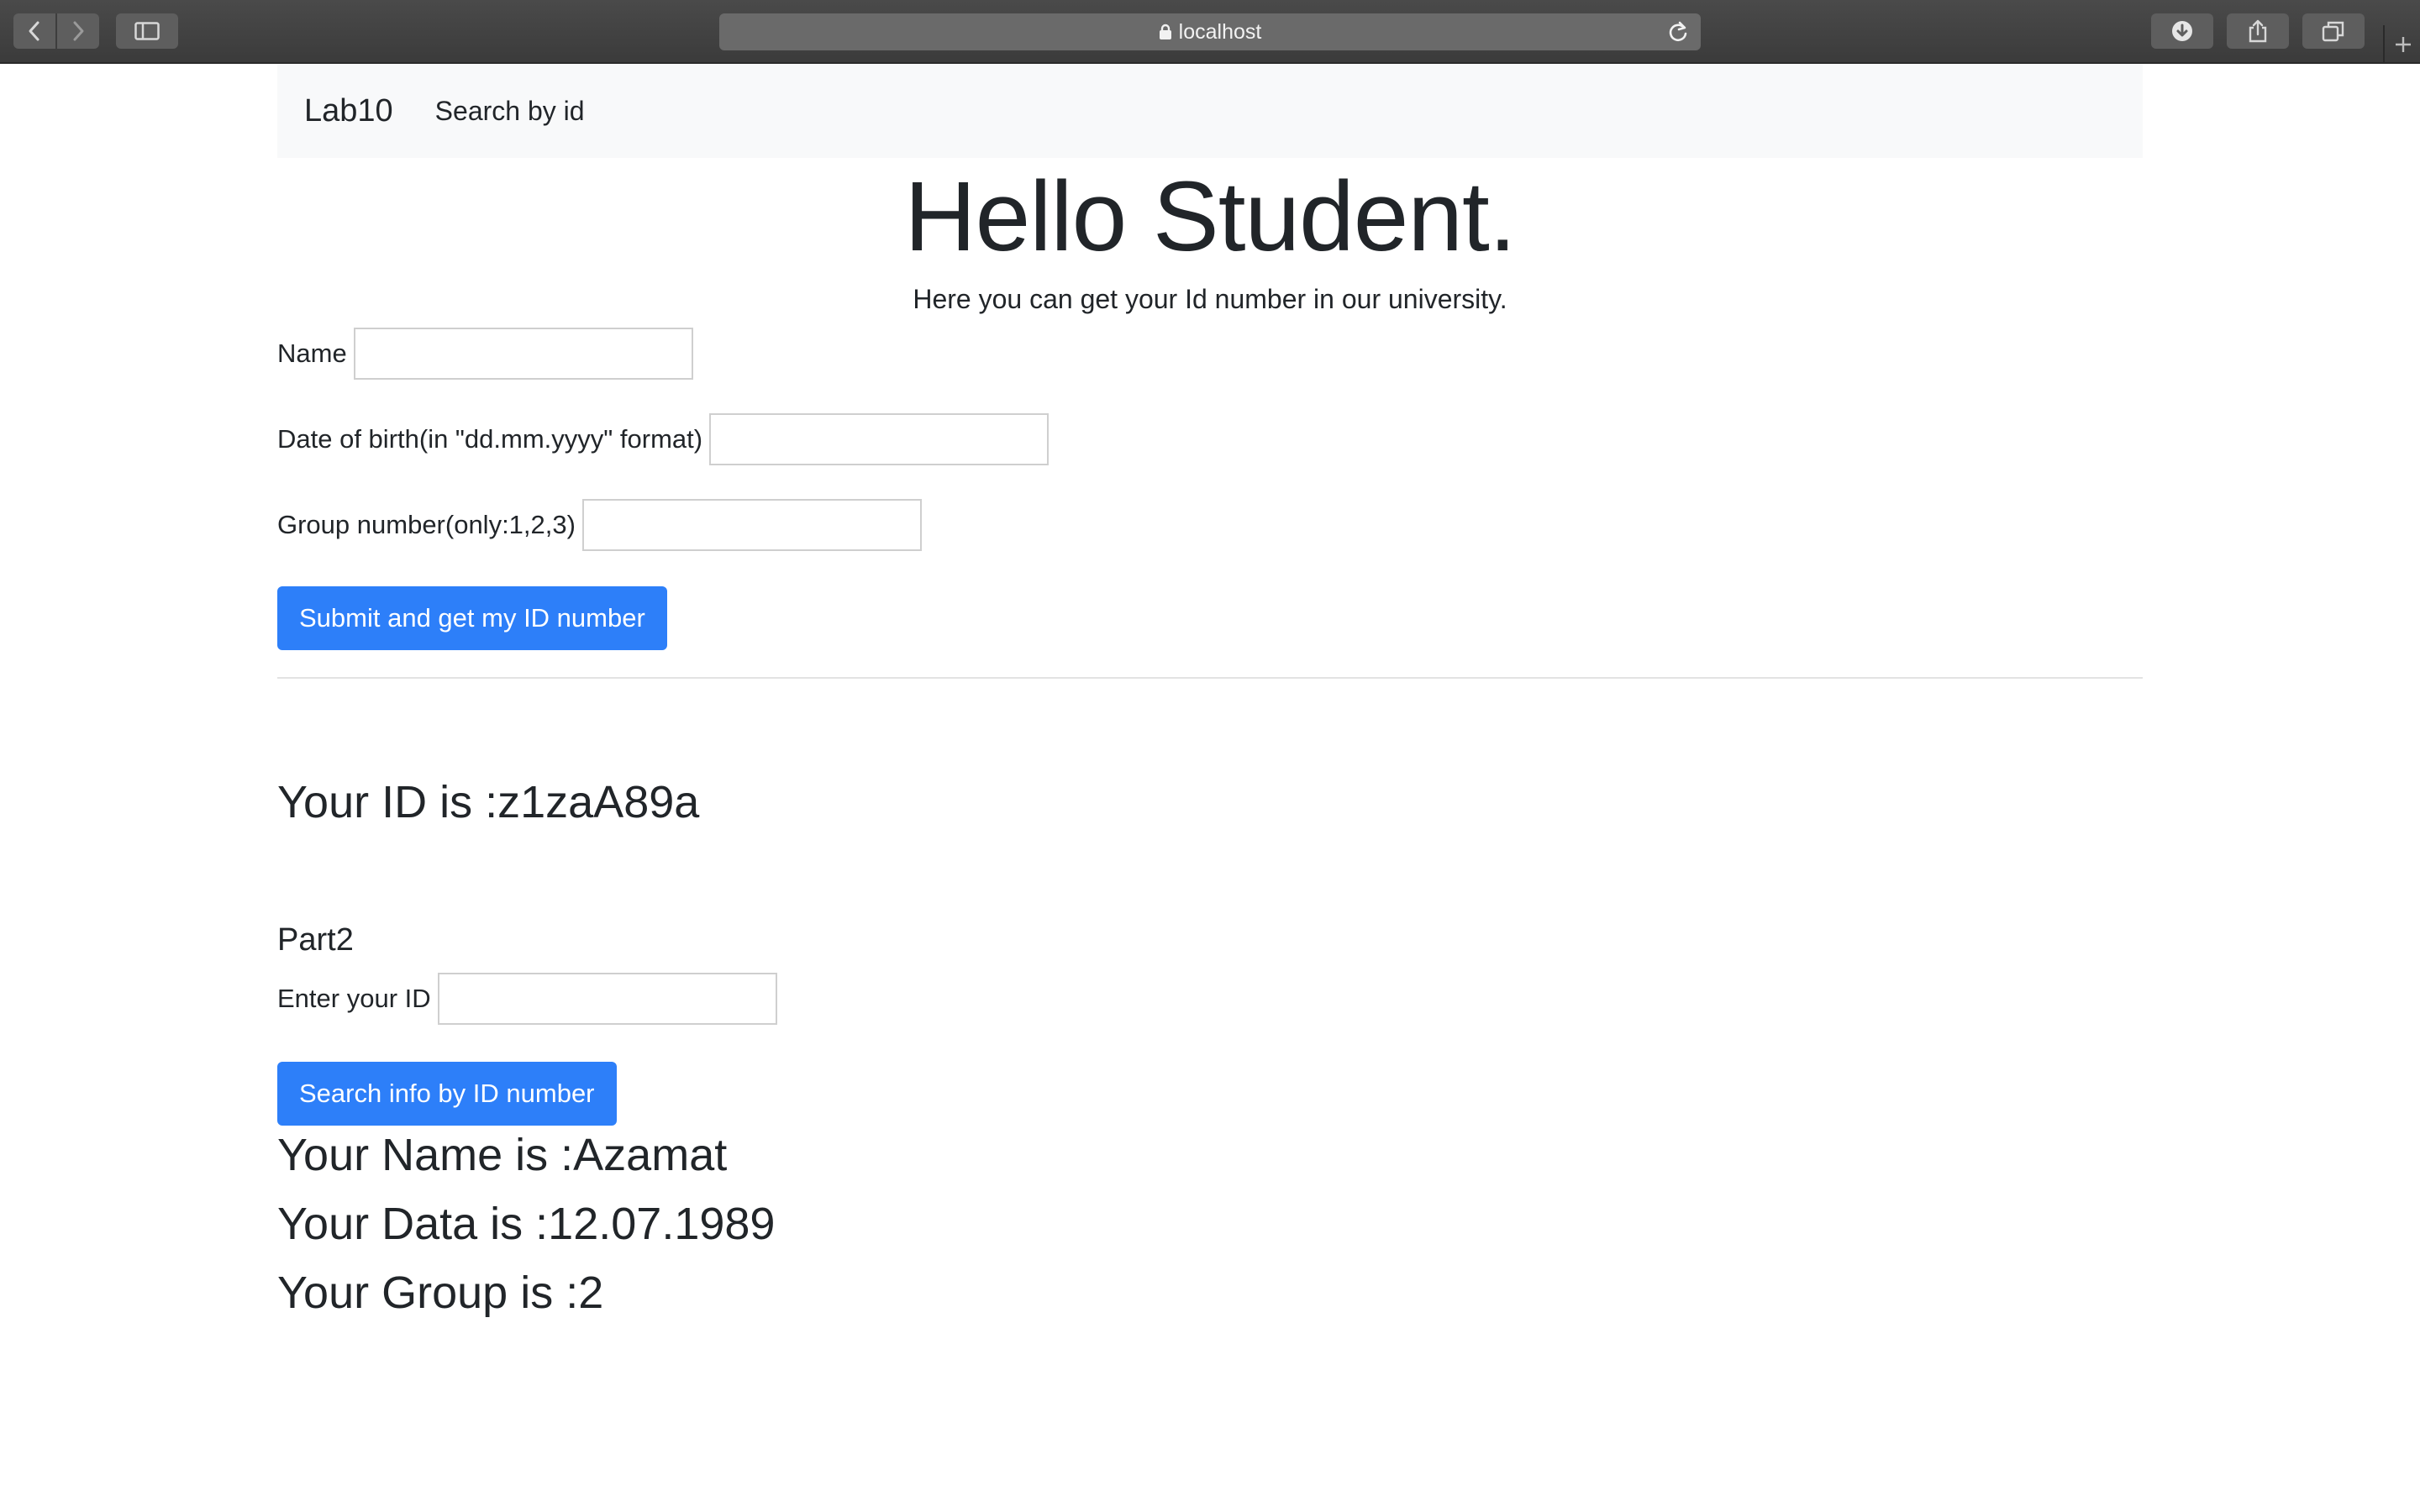 The width and height of the screenshot is (2420, 1512). I want to click on nav-link-search-by-id: Search by id, so click(510, 111).